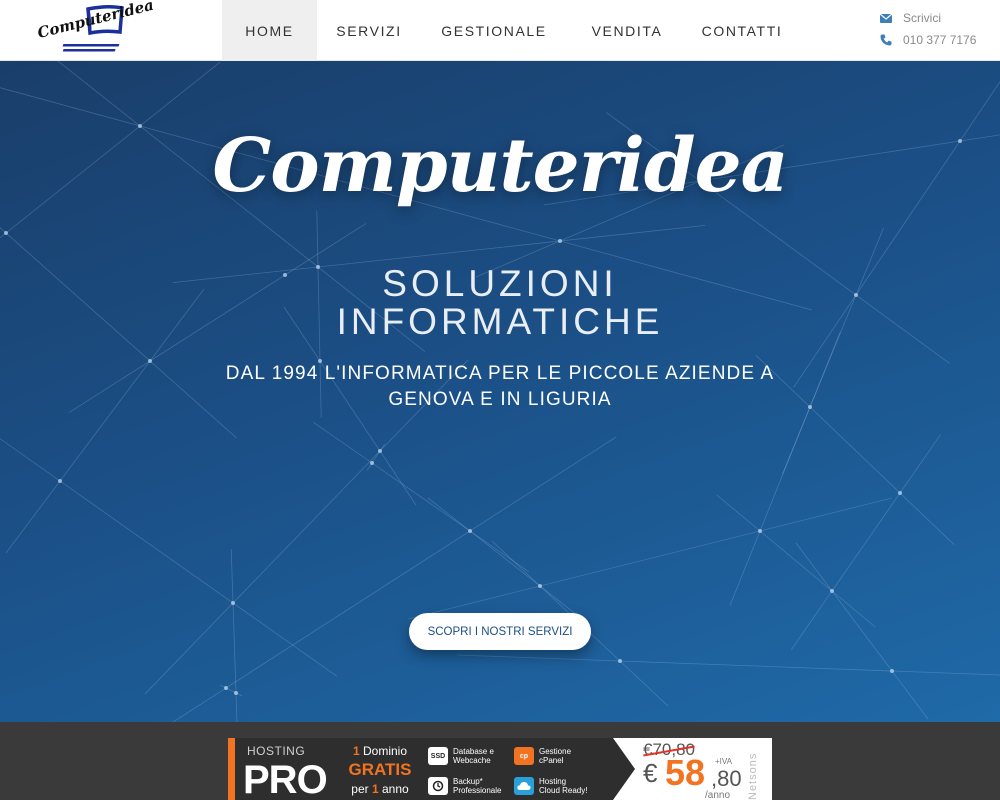 Image resolution: width=1000 pixels, height=800 pixels. Describe the element at coordinates (627, 30) in the screenshot. I see `nav-item-vendita: VENDITA` at that location.